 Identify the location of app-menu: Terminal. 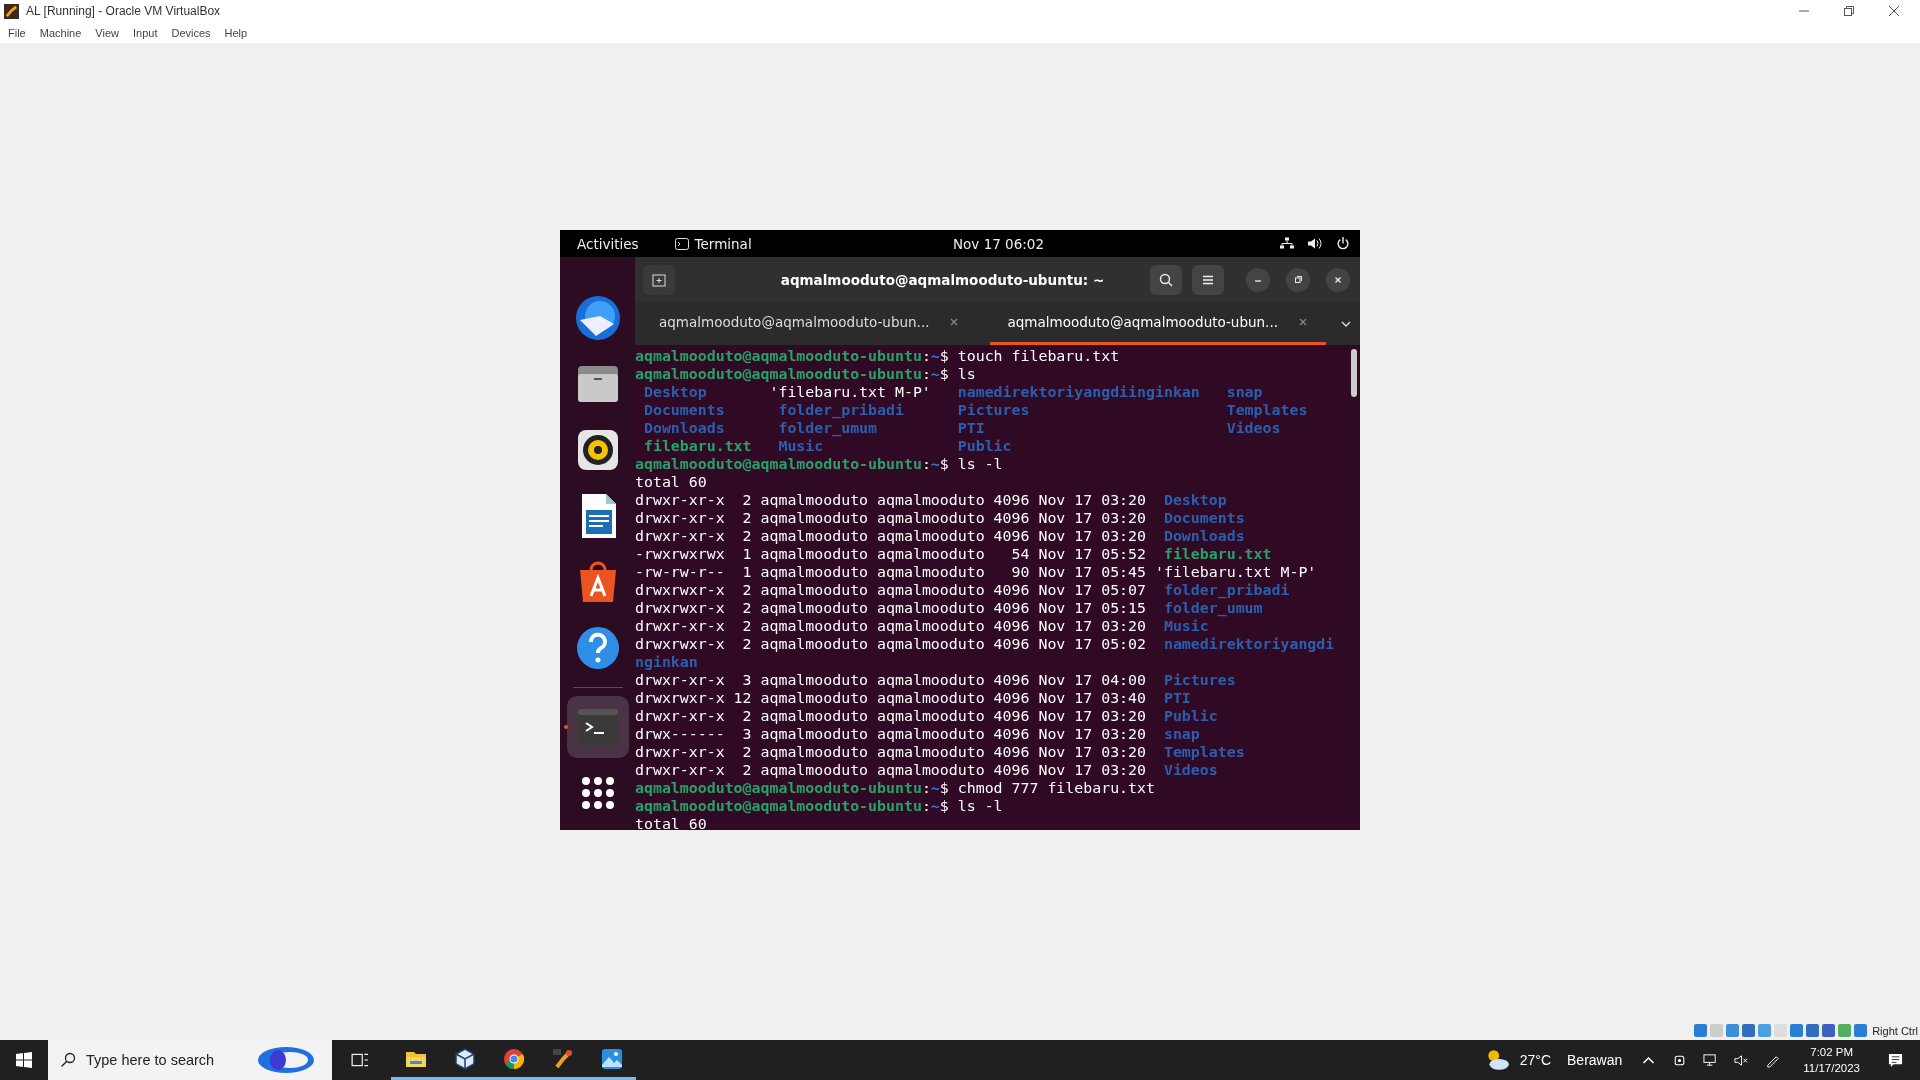
(723, 243).